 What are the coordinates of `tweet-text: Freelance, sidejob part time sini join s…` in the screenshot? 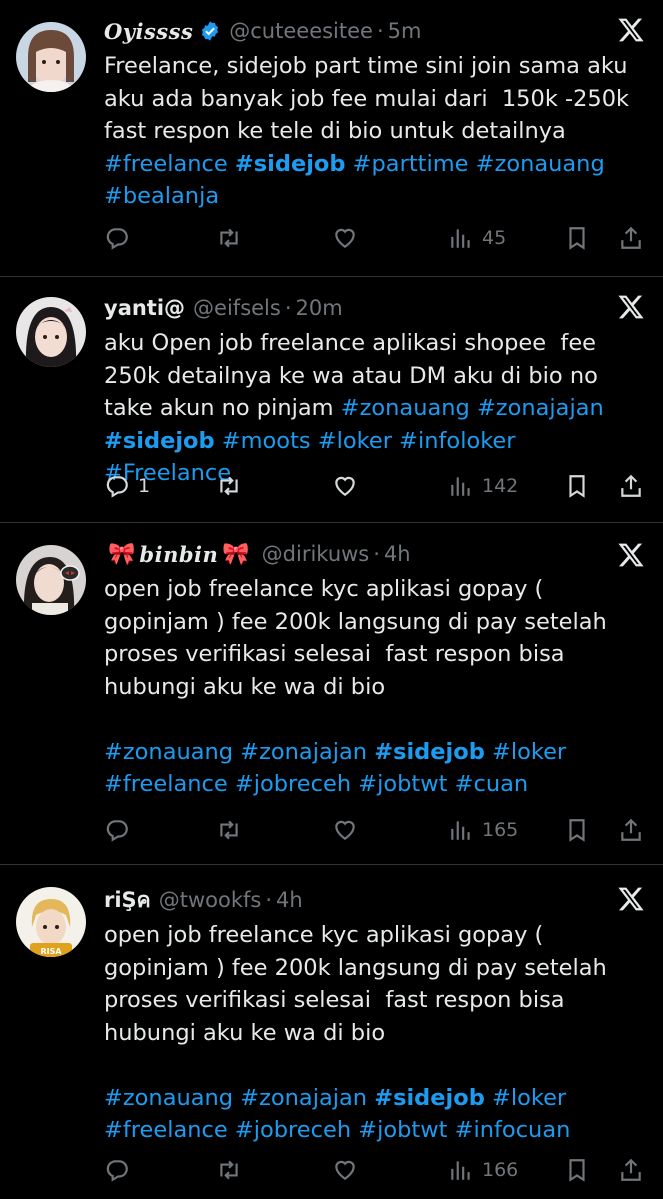 It's located at (370, 131).